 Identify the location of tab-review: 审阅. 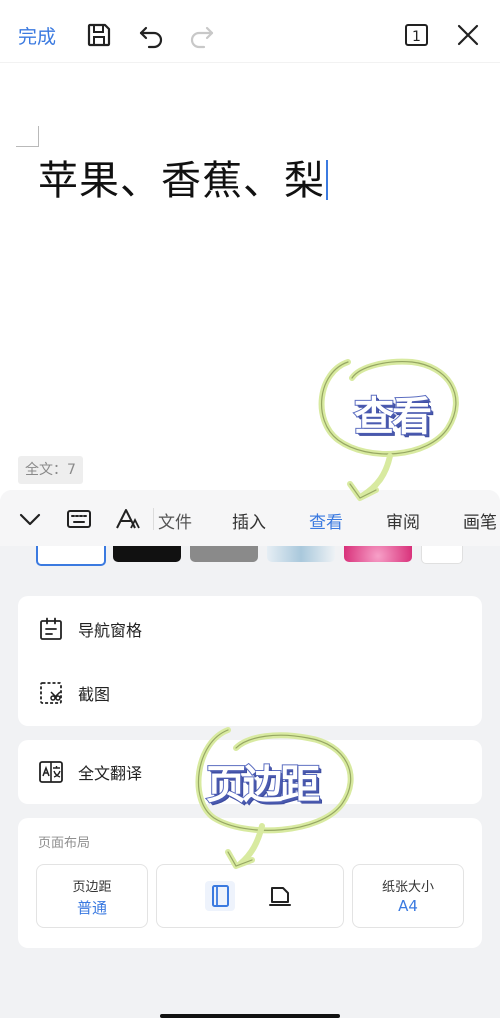
(403, 520).